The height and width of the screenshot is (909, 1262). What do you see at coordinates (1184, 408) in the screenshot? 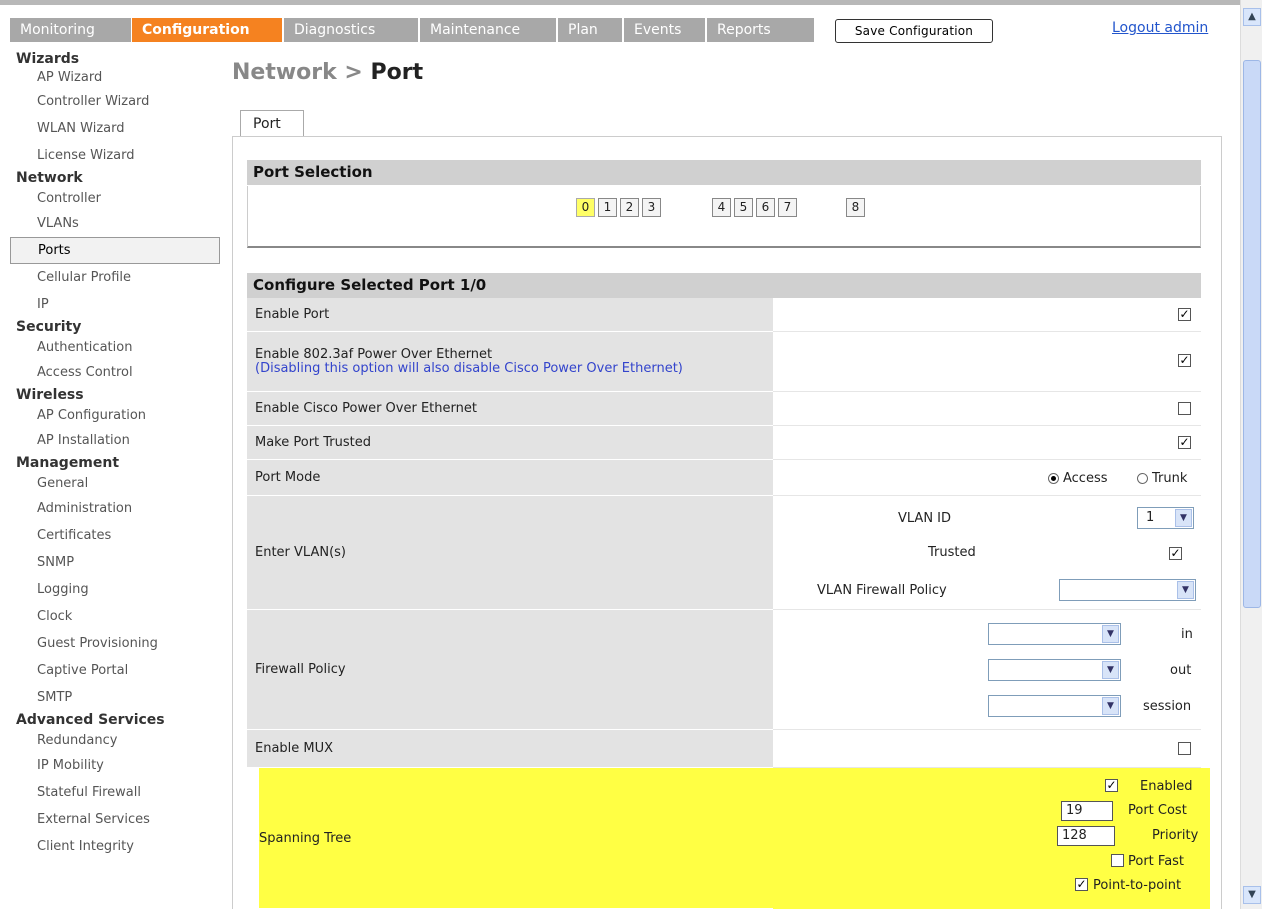
I see `cisco-poe-checkbox` at bounding box center [1184, 408].